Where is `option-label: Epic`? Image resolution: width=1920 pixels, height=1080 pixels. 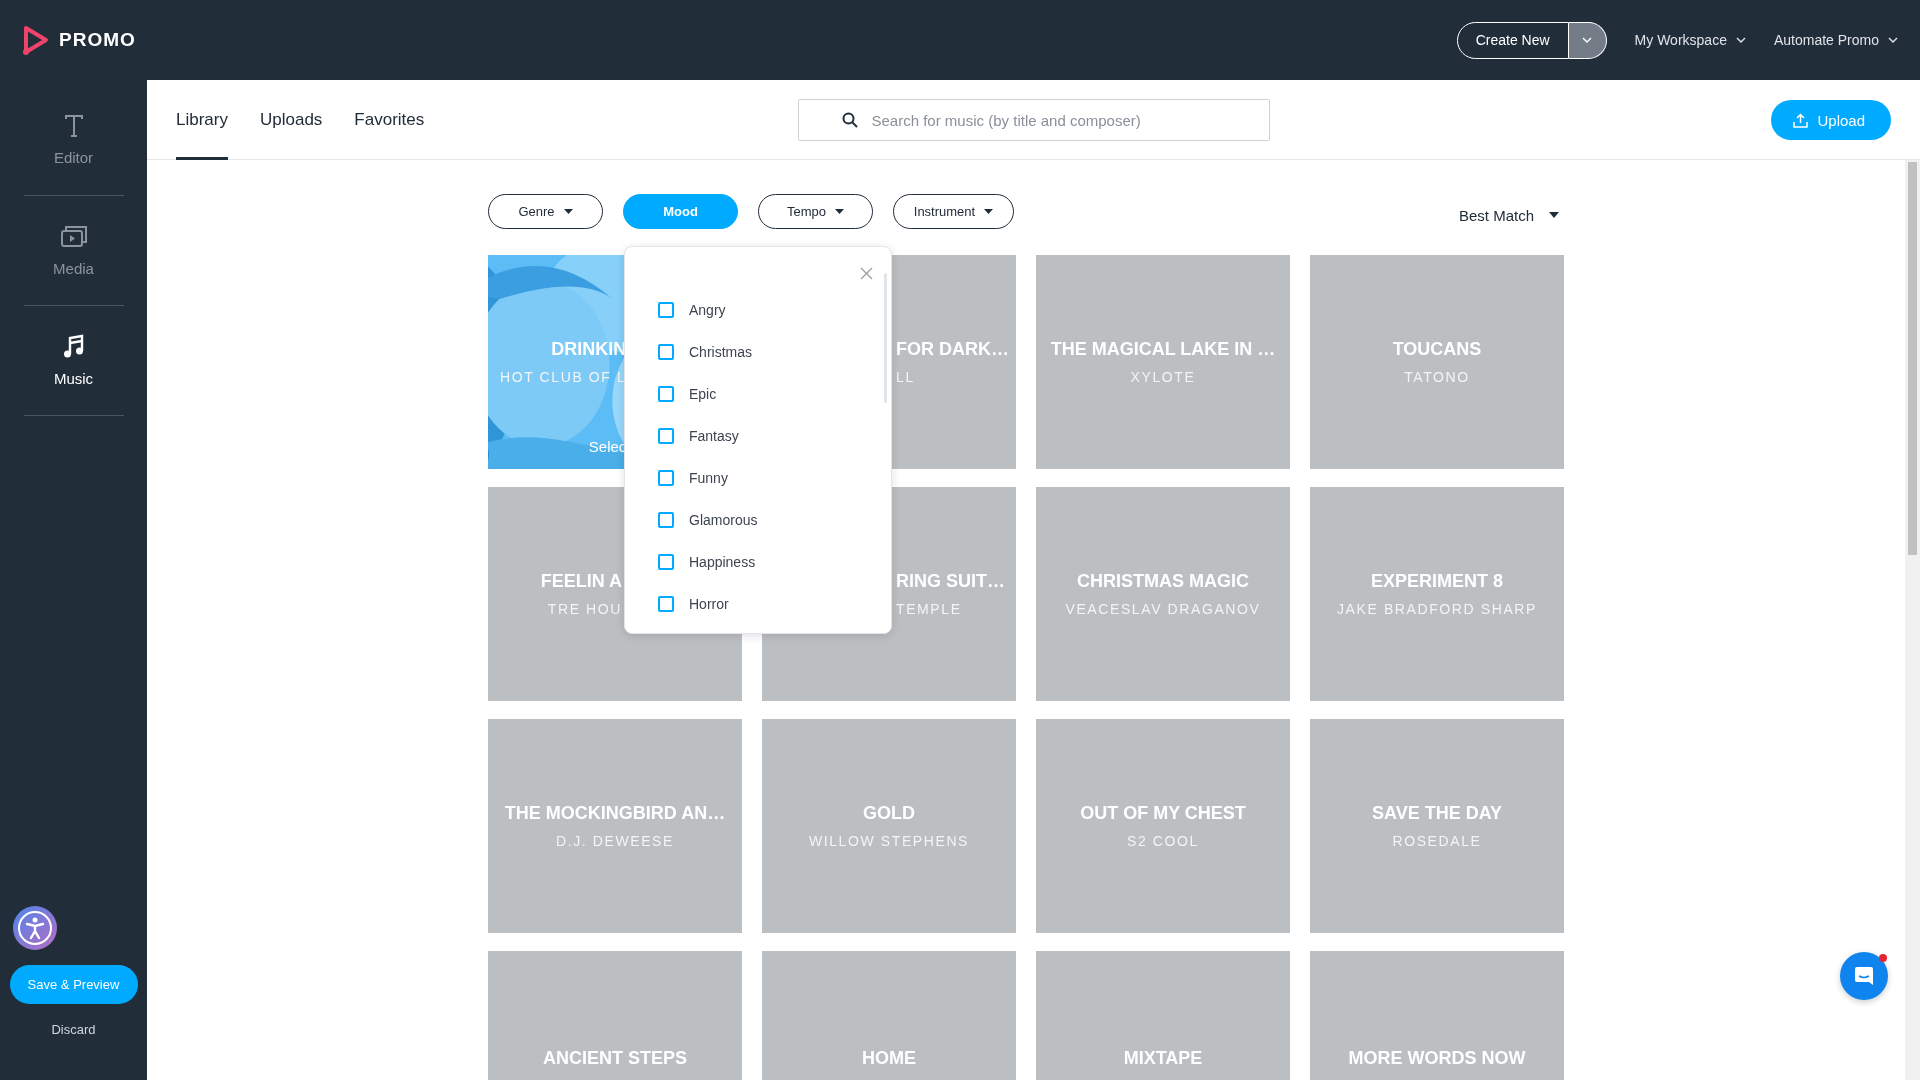 option-label: Epic is located at coordinates (703, 394).